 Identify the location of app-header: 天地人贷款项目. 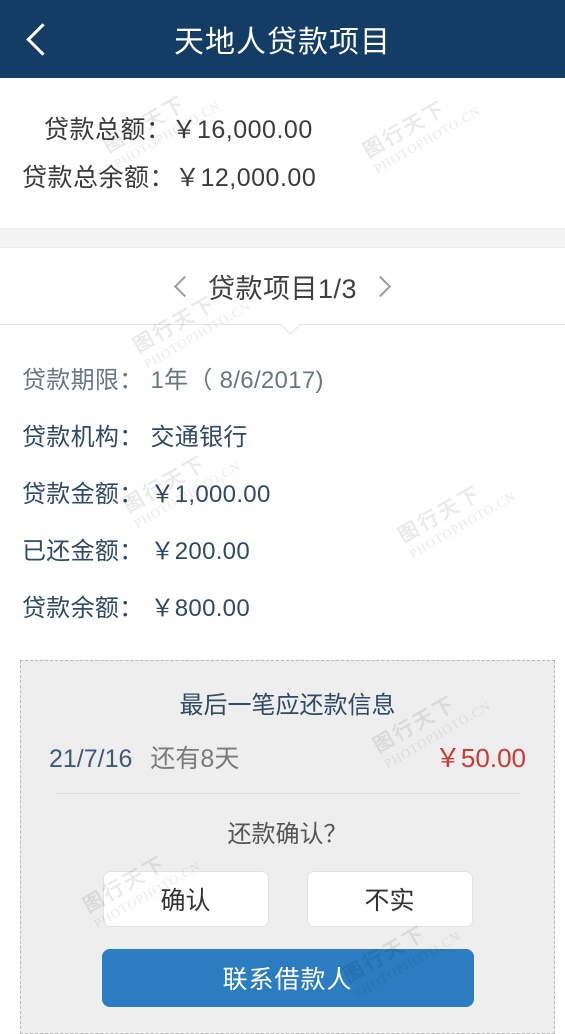
(282, 39).